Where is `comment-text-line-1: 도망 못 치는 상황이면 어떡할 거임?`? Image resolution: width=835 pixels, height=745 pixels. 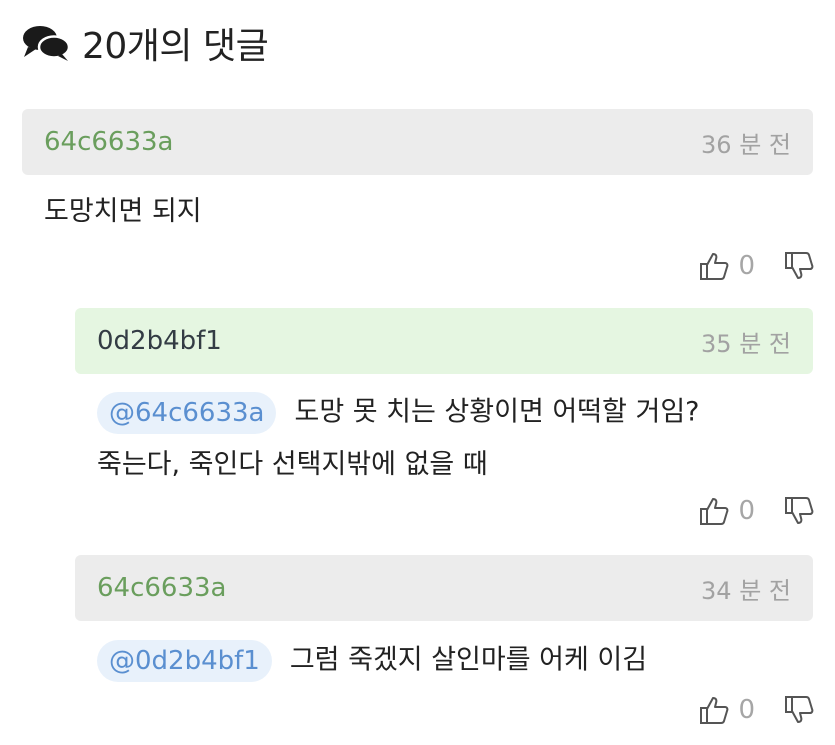
comment-text-line-1: 도망 못 치는 상황이면 어떡할 거임? is located at coordinates (497, 412).